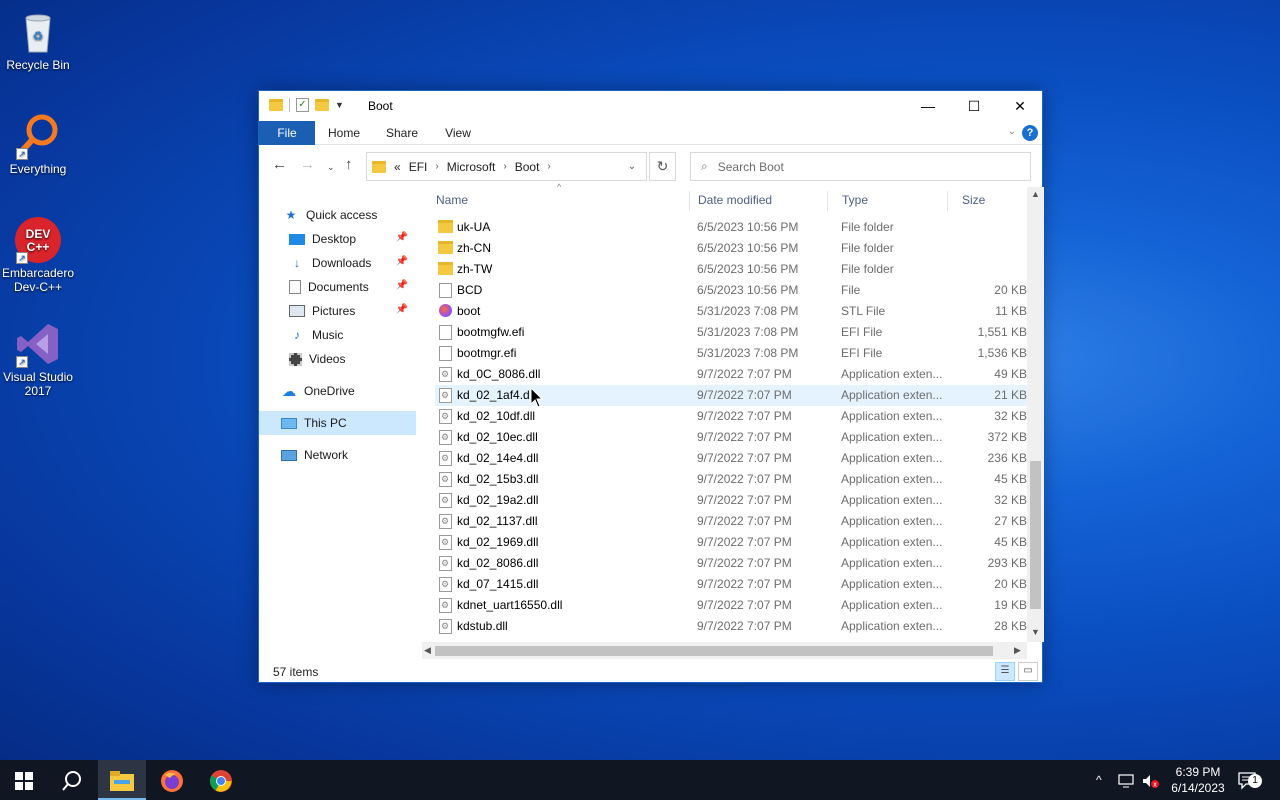  I want to click on desktop-icon-devcpp: DEV C++ ↗ Embarcadero Dev-C++, so click(38, 255).